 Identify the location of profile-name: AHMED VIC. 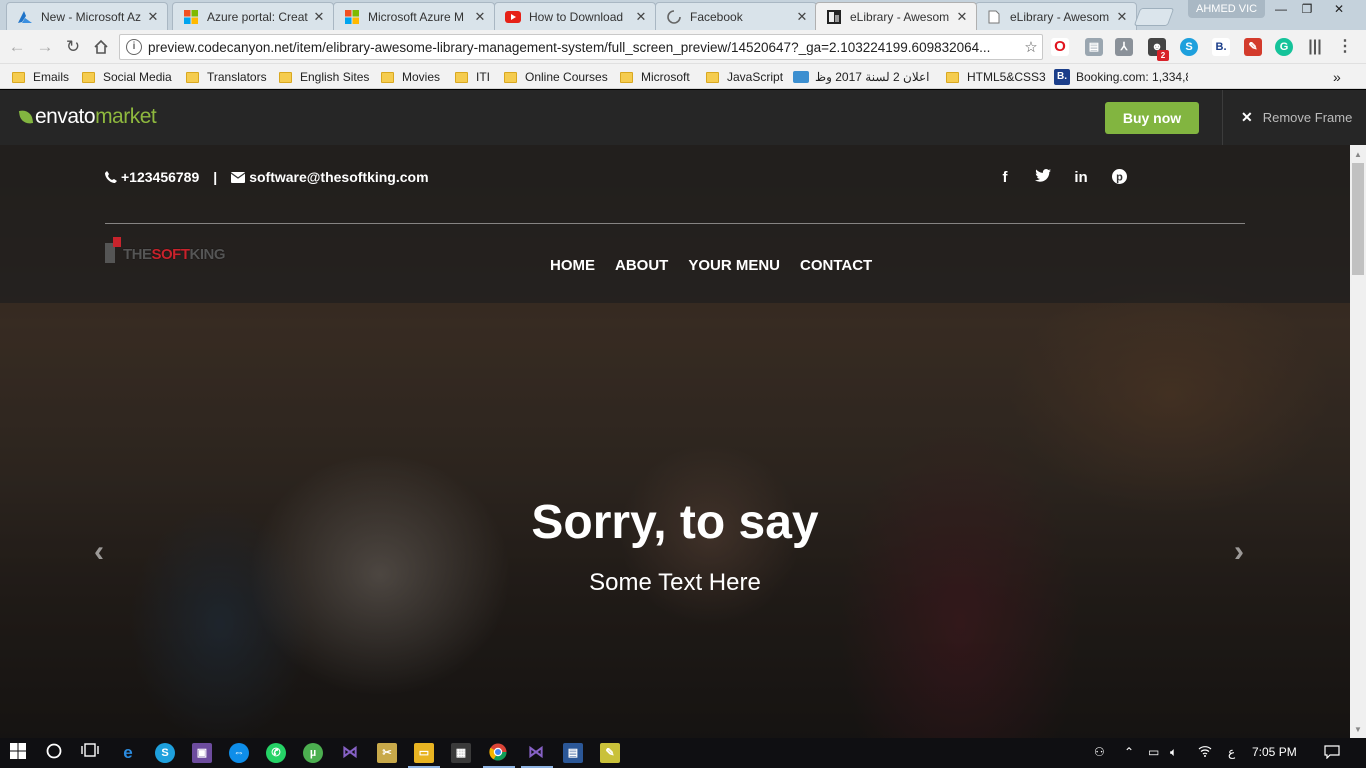
(1227, 9).